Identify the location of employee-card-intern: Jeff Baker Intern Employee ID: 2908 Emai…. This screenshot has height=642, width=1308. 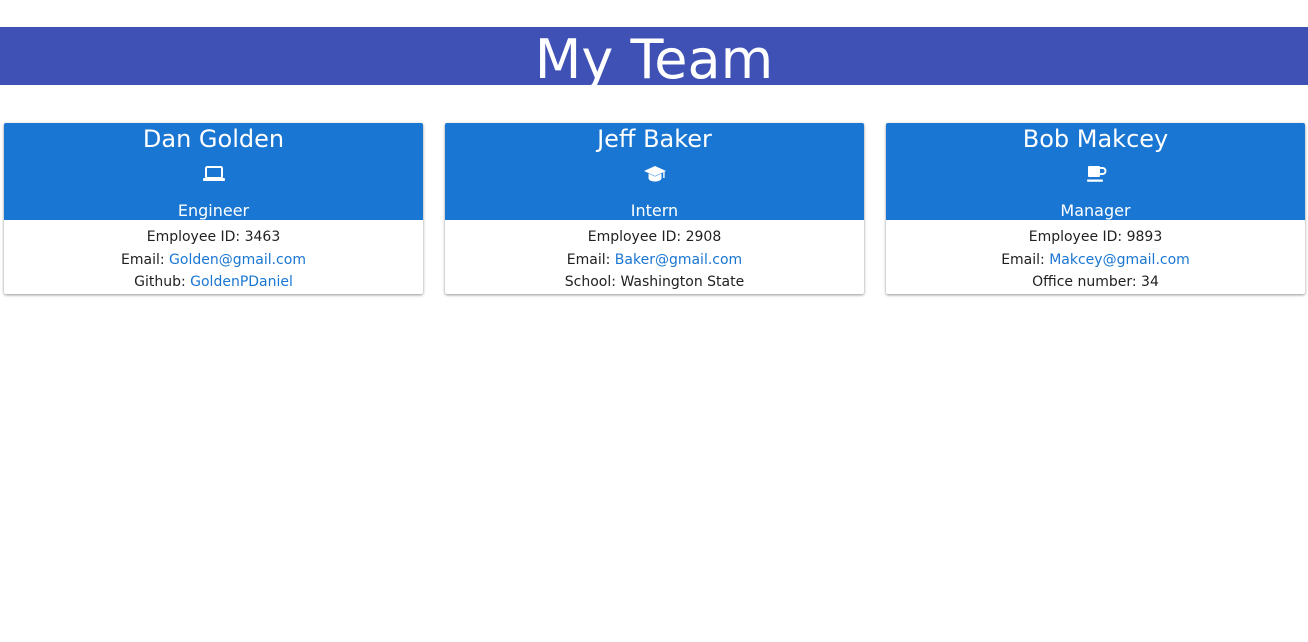
(654, 208).